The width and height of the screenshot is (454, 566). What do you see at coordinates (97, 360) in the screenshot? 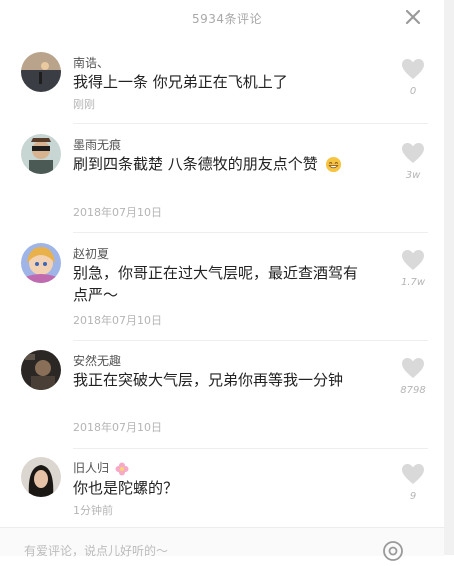
I see `comment-author: 安然无趣` at bounding box center [97, 360].